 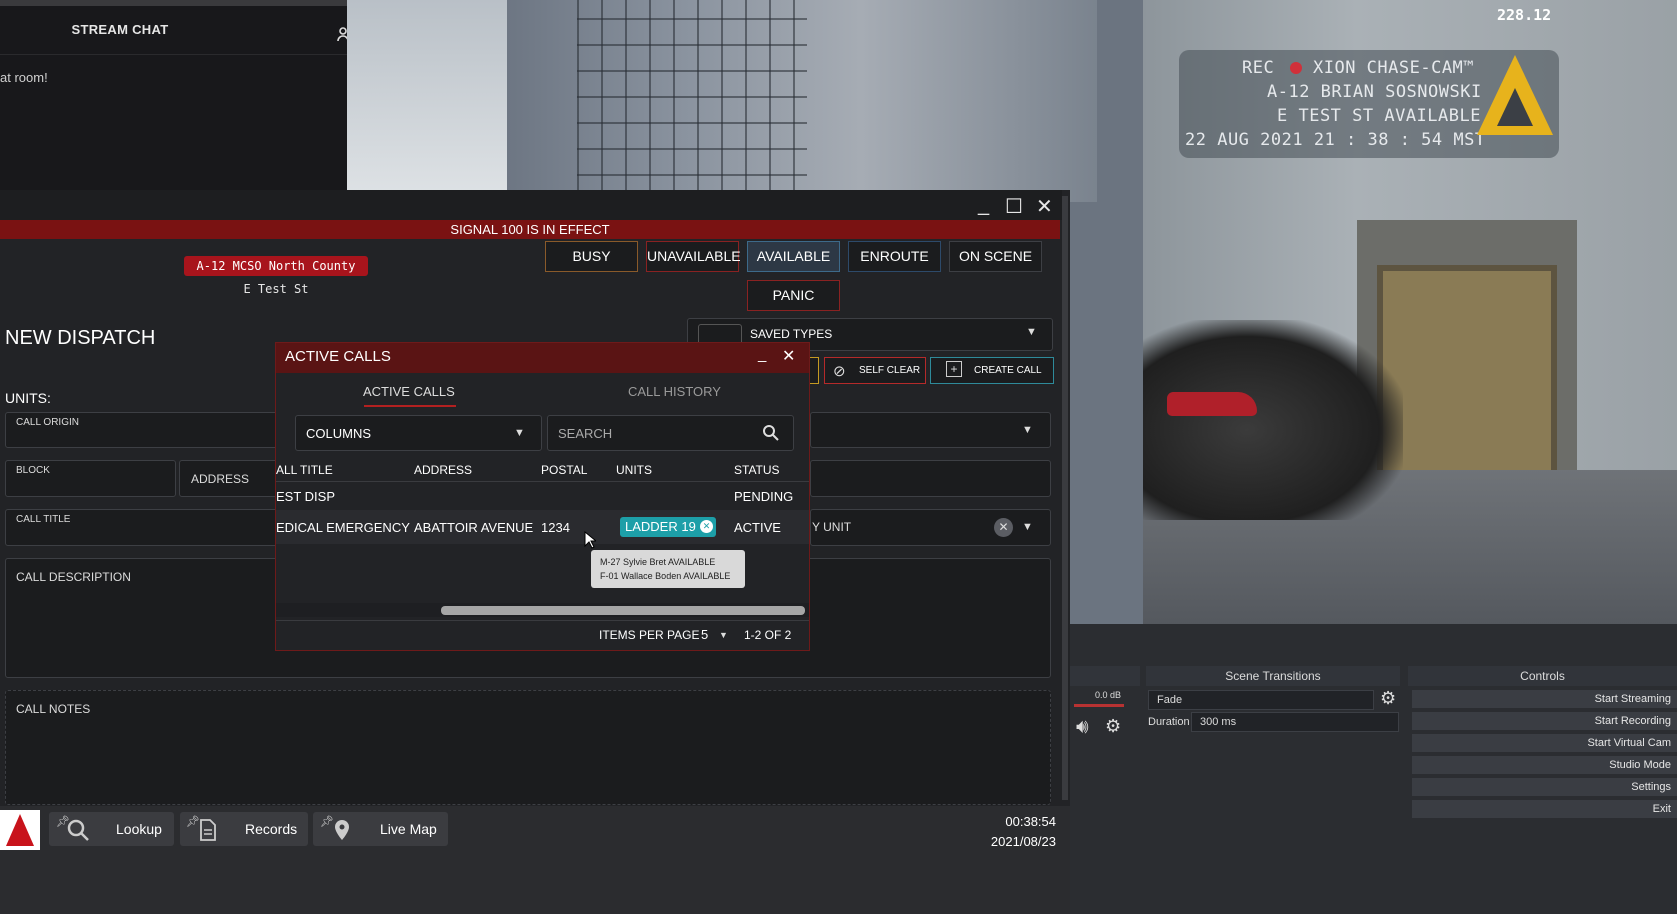 What do you see at coordinates (139, 829) in the screenshot?
I see `lookup-label: Lookup` at bounding box center [139, 829].